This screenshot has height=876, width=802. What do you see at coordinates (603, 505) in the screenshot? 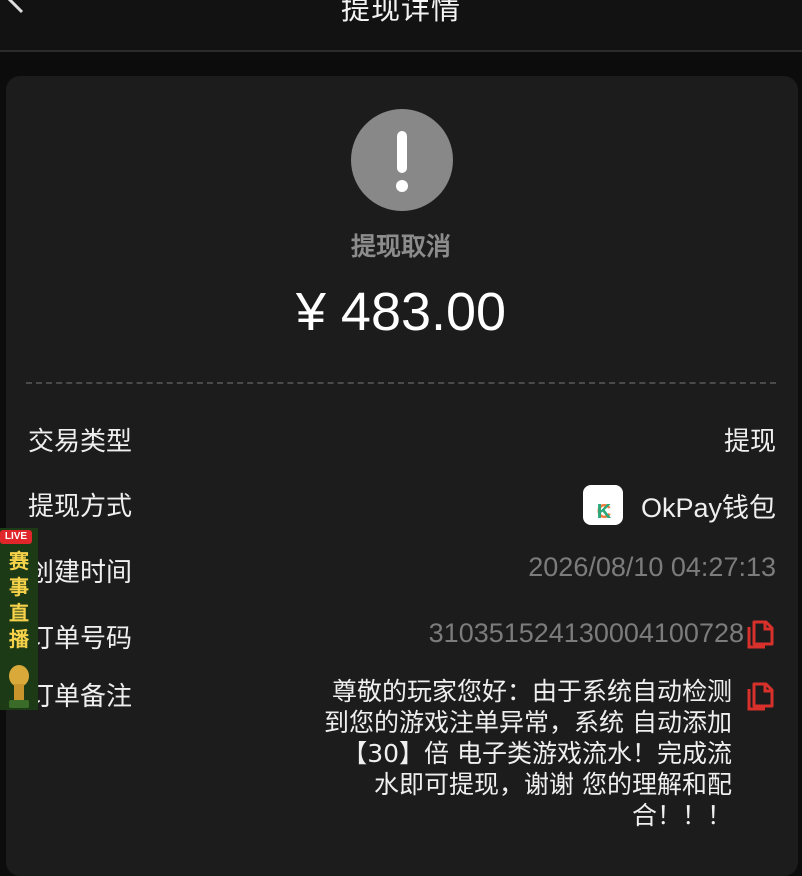
I see `okpay-logo-icon: CK` at bounding box center [603, 505].